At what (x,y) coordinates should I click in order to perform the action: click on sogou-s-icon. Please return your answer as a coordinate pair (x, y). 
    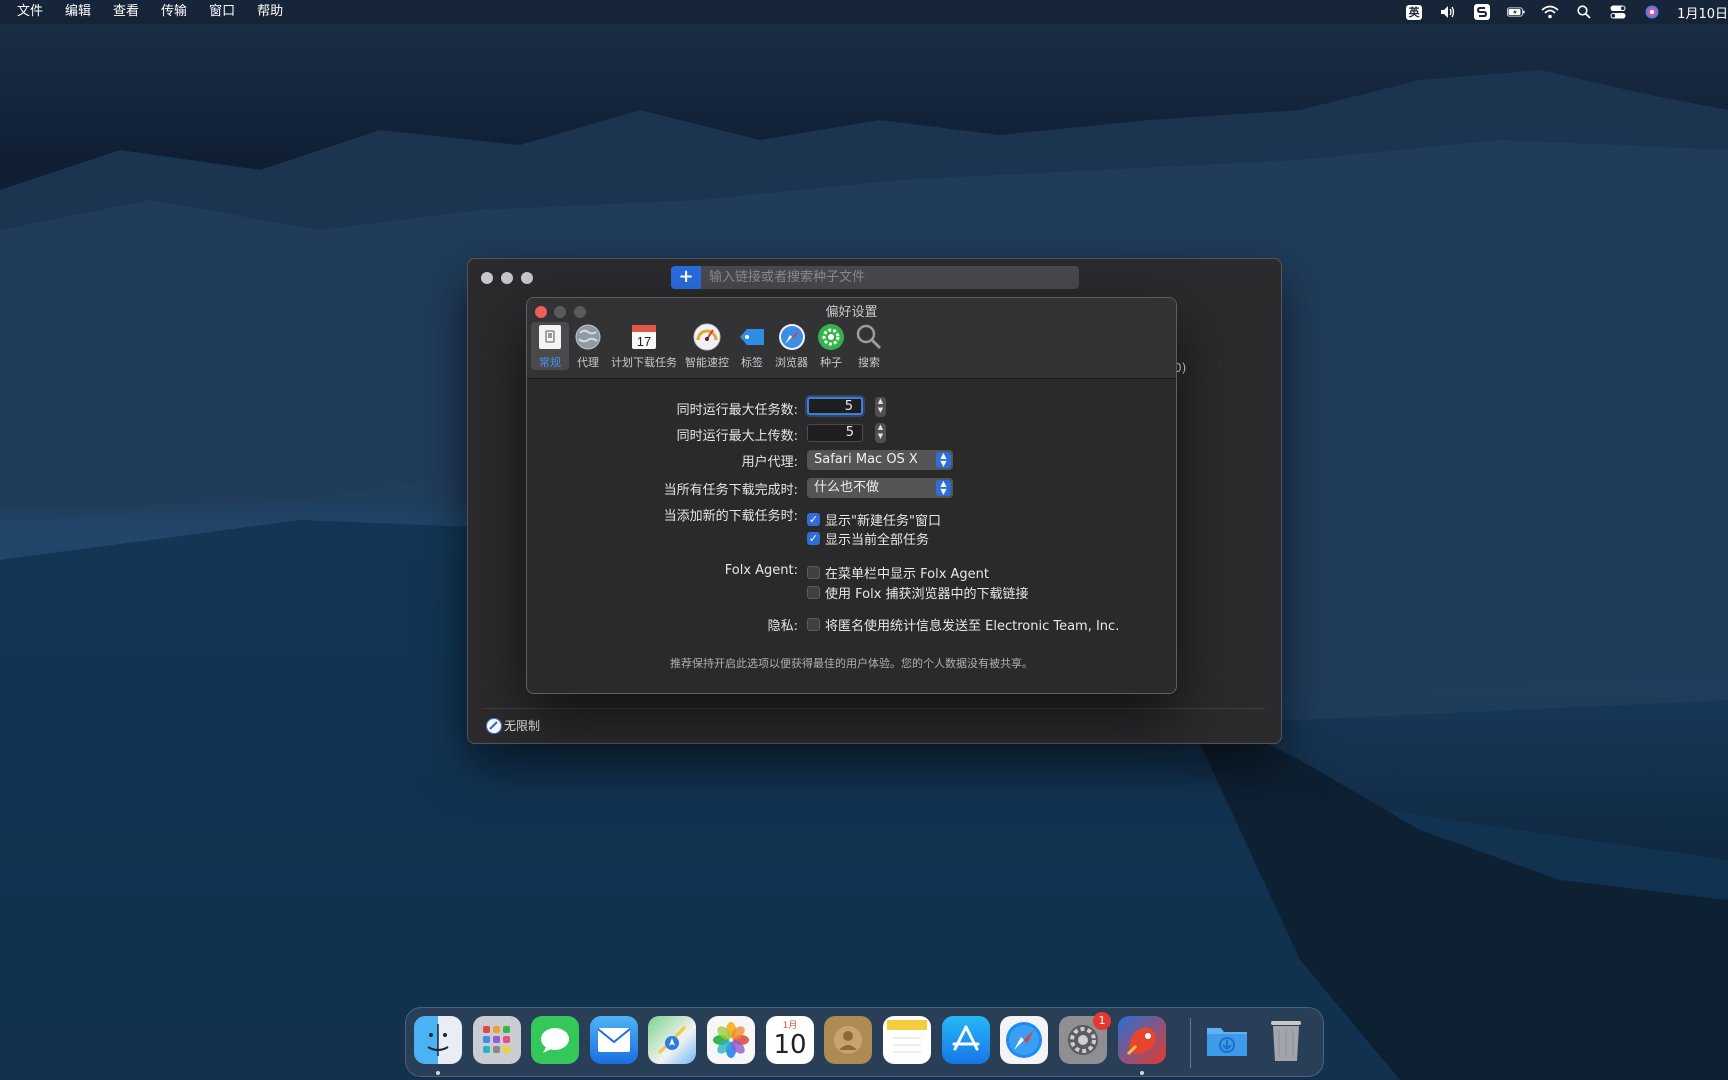
    Looking at the image, I should click on (1482, 12).